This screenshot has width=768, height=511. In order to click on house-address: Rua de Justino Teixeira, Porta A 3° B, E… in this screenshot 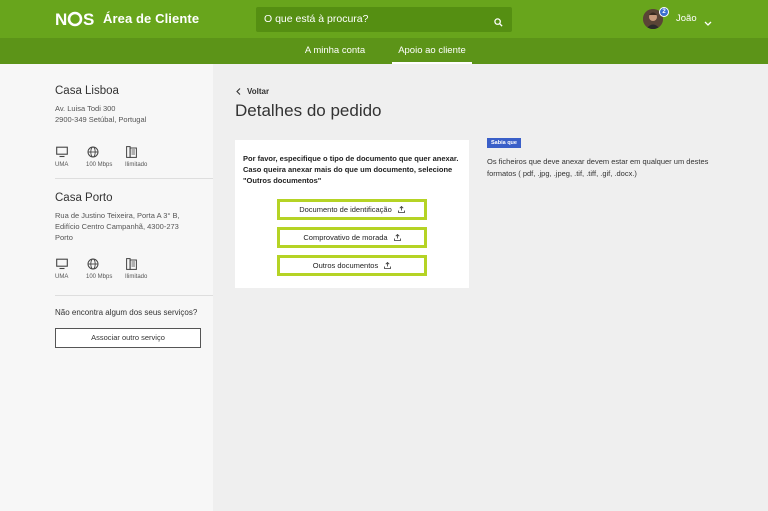, I will do `click(117, 226)`.